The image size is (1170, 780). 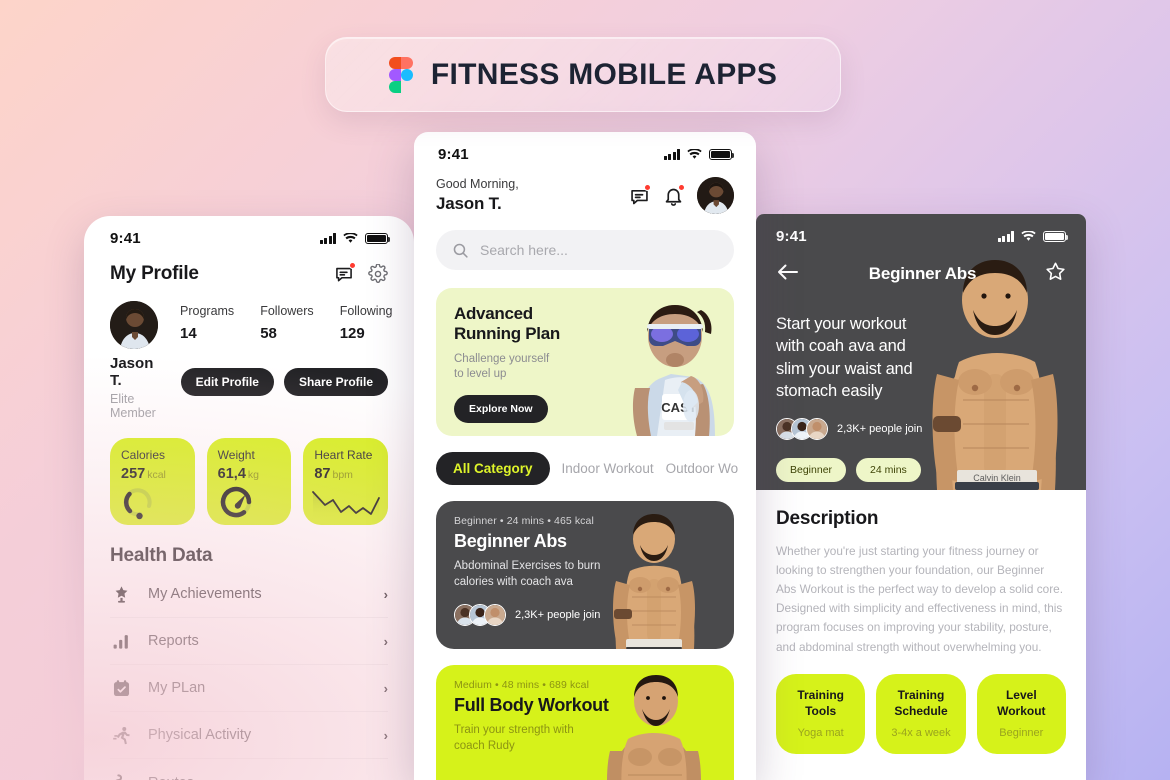 What do you see at coordinates (997, 478) in the screenshot?
I see `svg-text: Calvin Klein` at bounding box center [997, 478].